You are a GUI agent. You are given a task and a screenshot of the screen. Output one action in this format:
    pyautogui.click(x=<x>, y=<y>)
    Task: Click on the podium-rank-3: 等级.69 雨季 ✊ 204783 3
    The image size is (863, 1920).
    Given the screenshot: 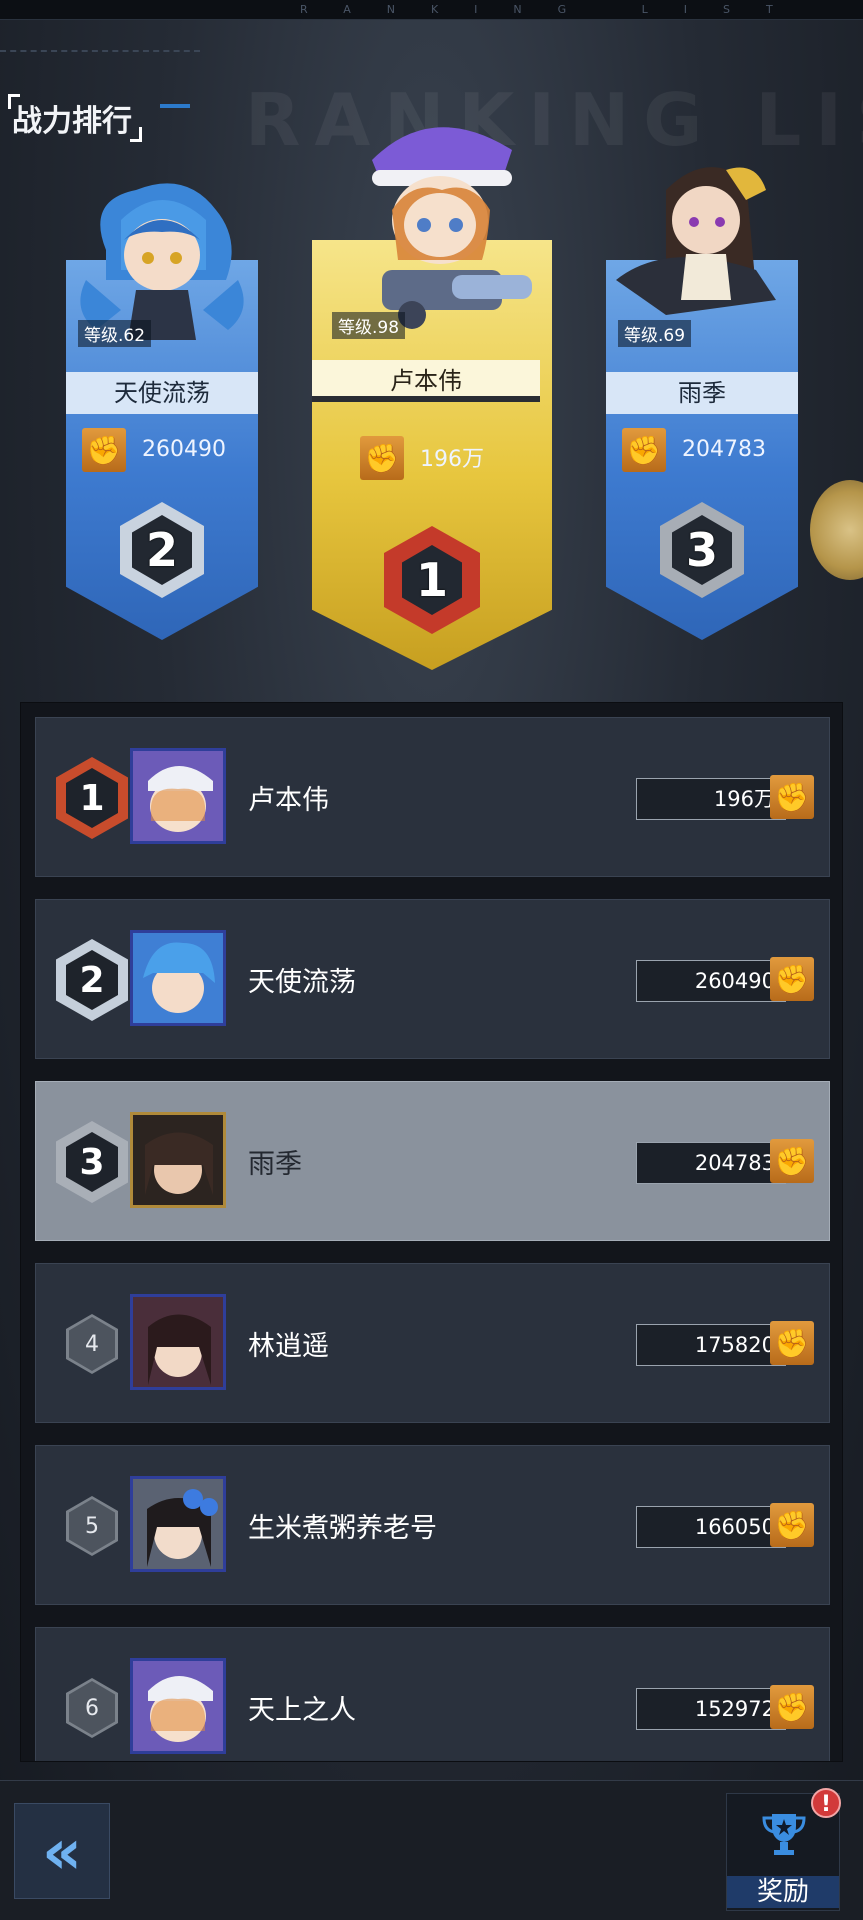 What is the action you would take?
    pyautogui.click(x=702, y=395)
    